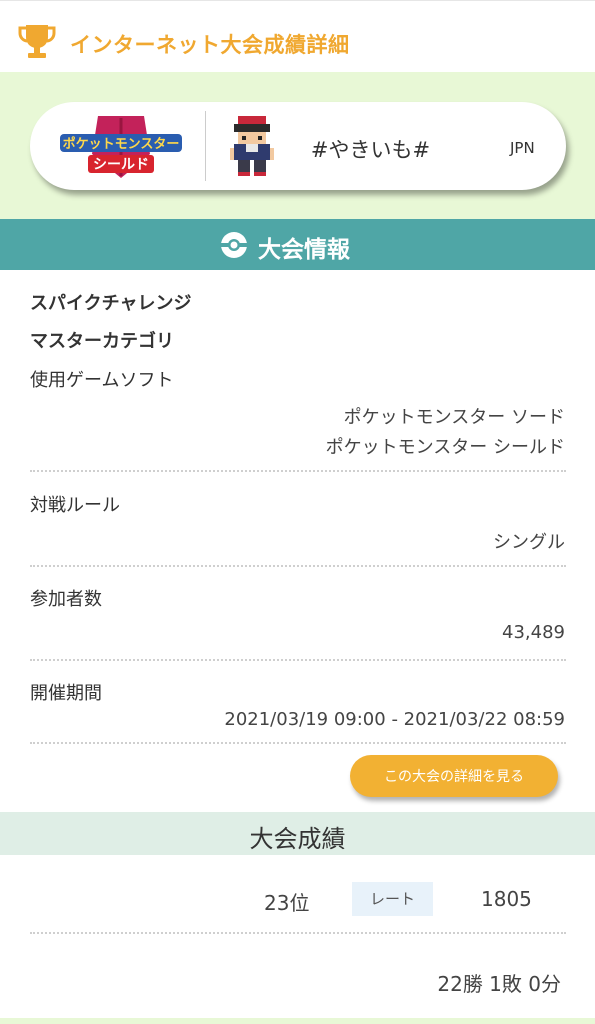  I want to click on period-label: 開催期間, so click(66, 693).